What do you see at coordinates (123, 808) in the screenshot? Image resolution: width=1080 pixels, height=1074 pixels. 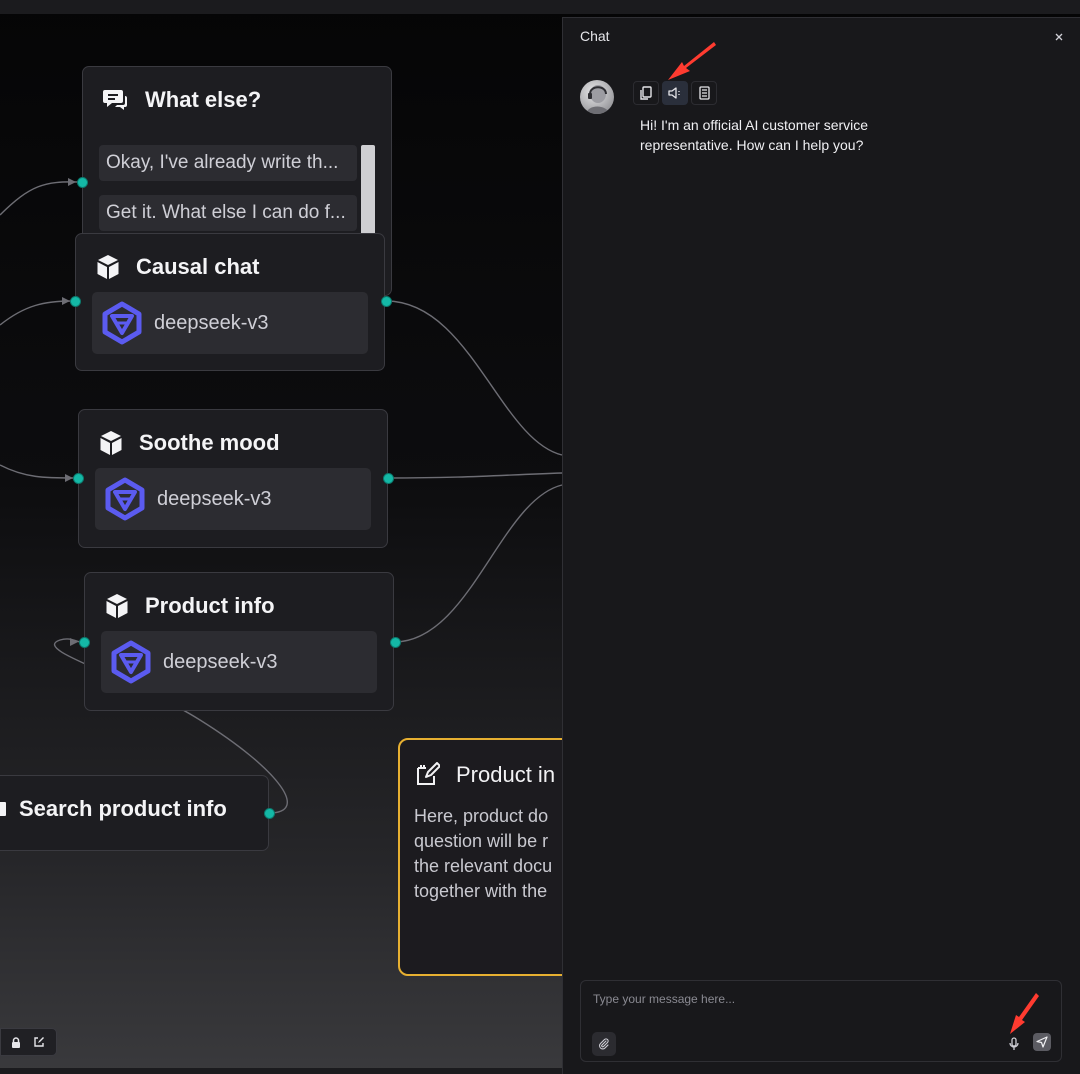 I see `node-title-text: Search product info` at bounding box center [123, 808].